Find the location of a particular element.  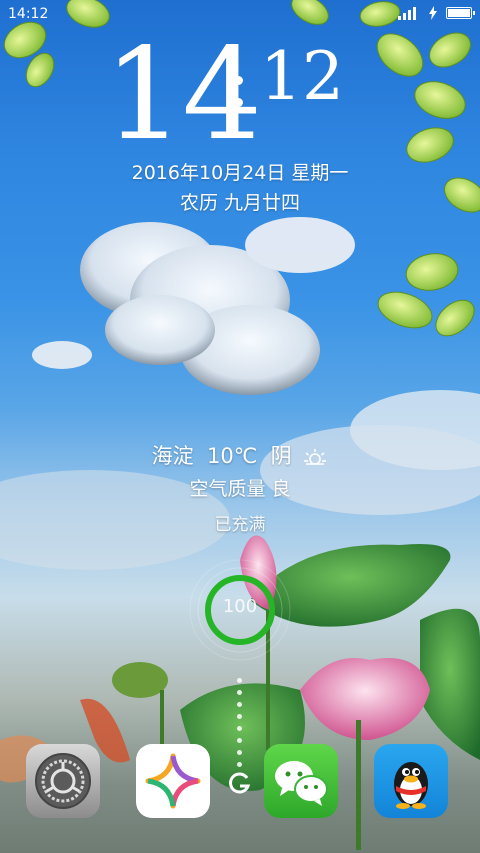

weather-location: 海淀 is located at coordinates (172, 456).